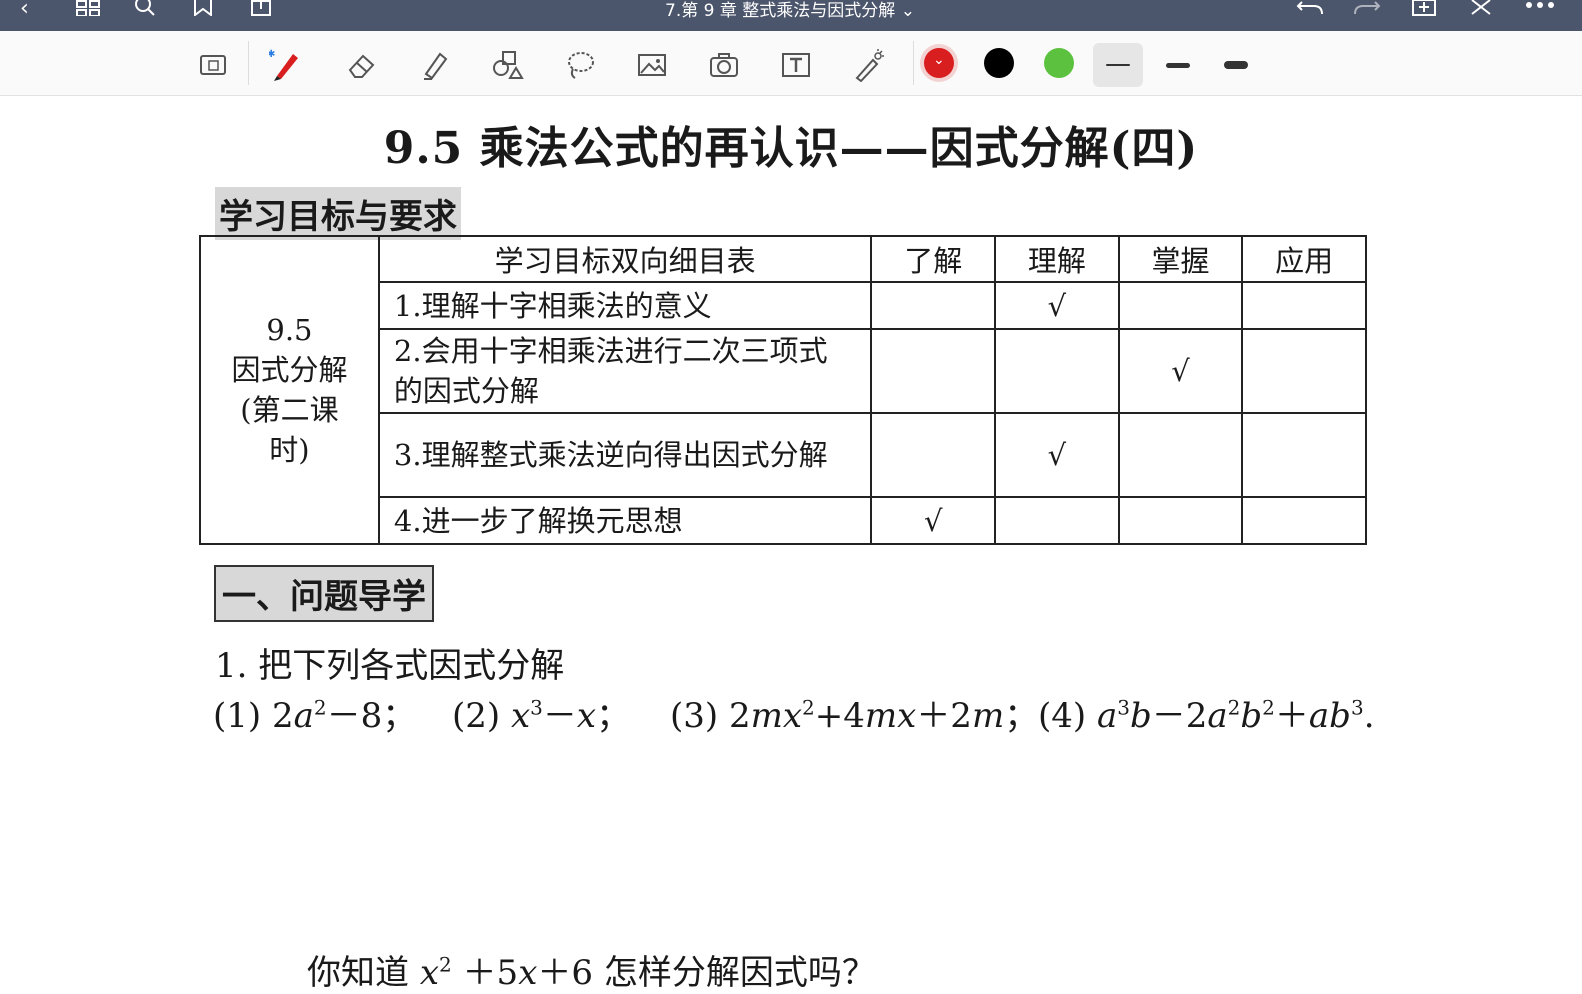 The height and width of the screenshot is (994, 1582). What do you see at coordinates (791, 148) in the screenshot?
I see `page-title: 9.5 乘法公式的再认识——因式分解(四)` at bounding box center [791, 148].